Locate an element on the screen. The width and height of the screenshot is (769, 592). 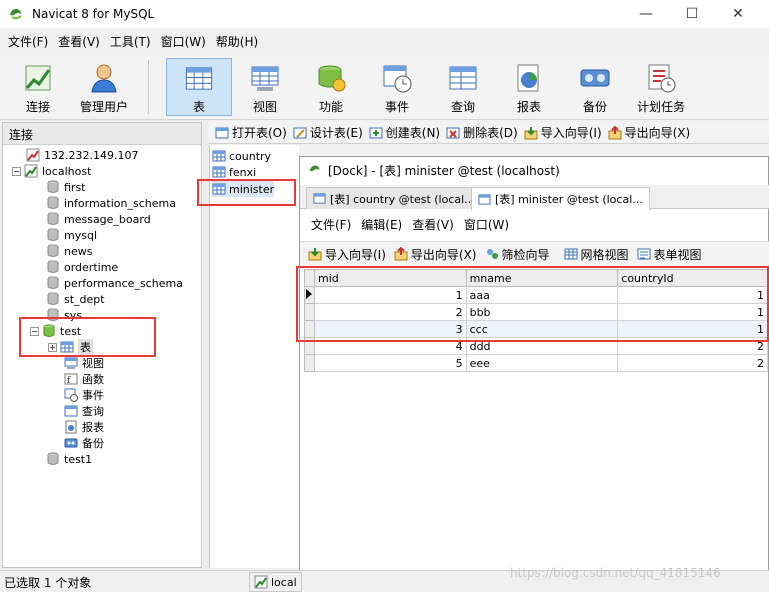
tree-test-functions: f 函数 is located at coordinates (84, 379).